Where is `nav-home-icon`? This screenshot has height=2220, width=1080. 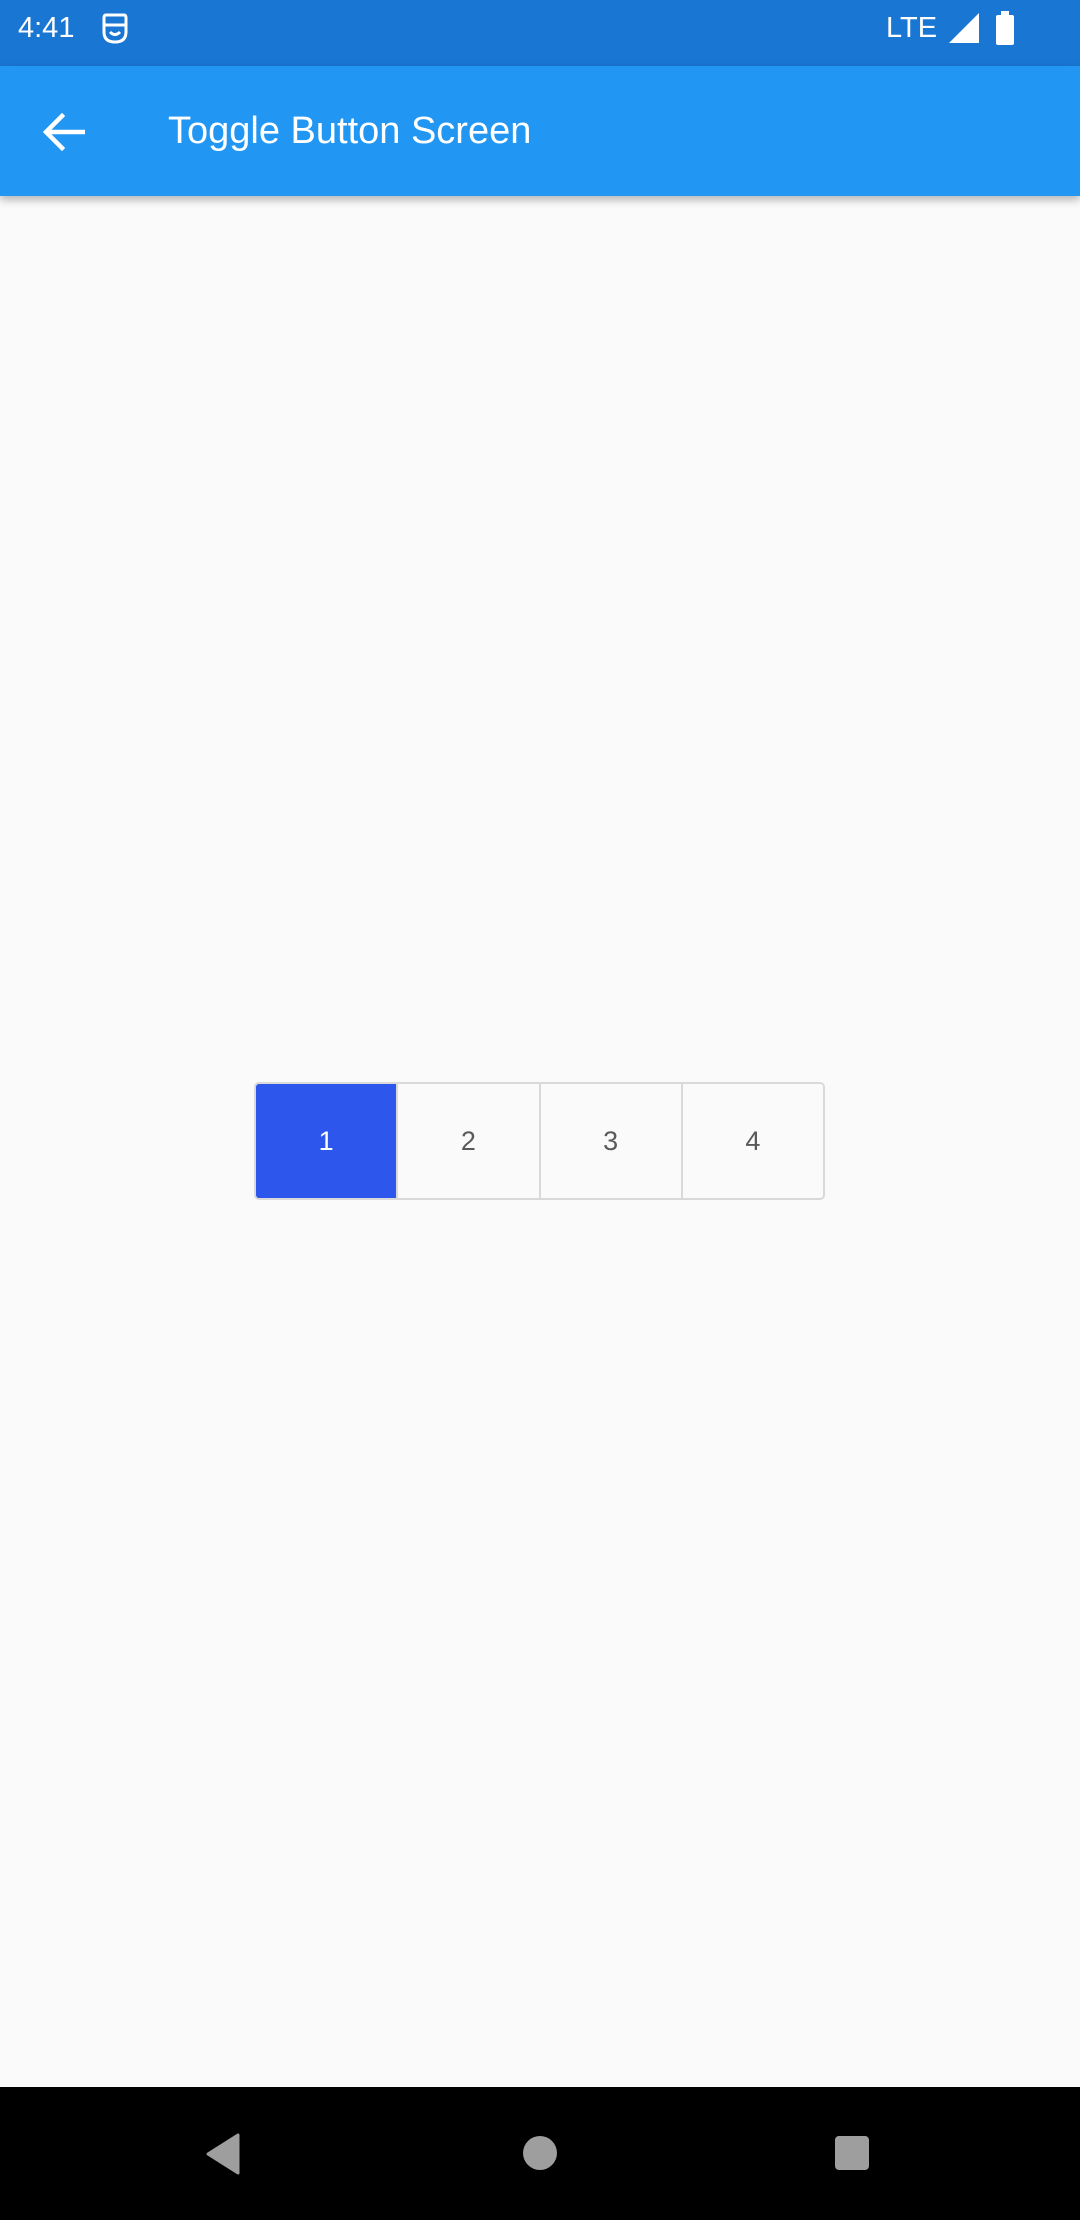 nav-home-icon is located at coordinates (540, 2153).